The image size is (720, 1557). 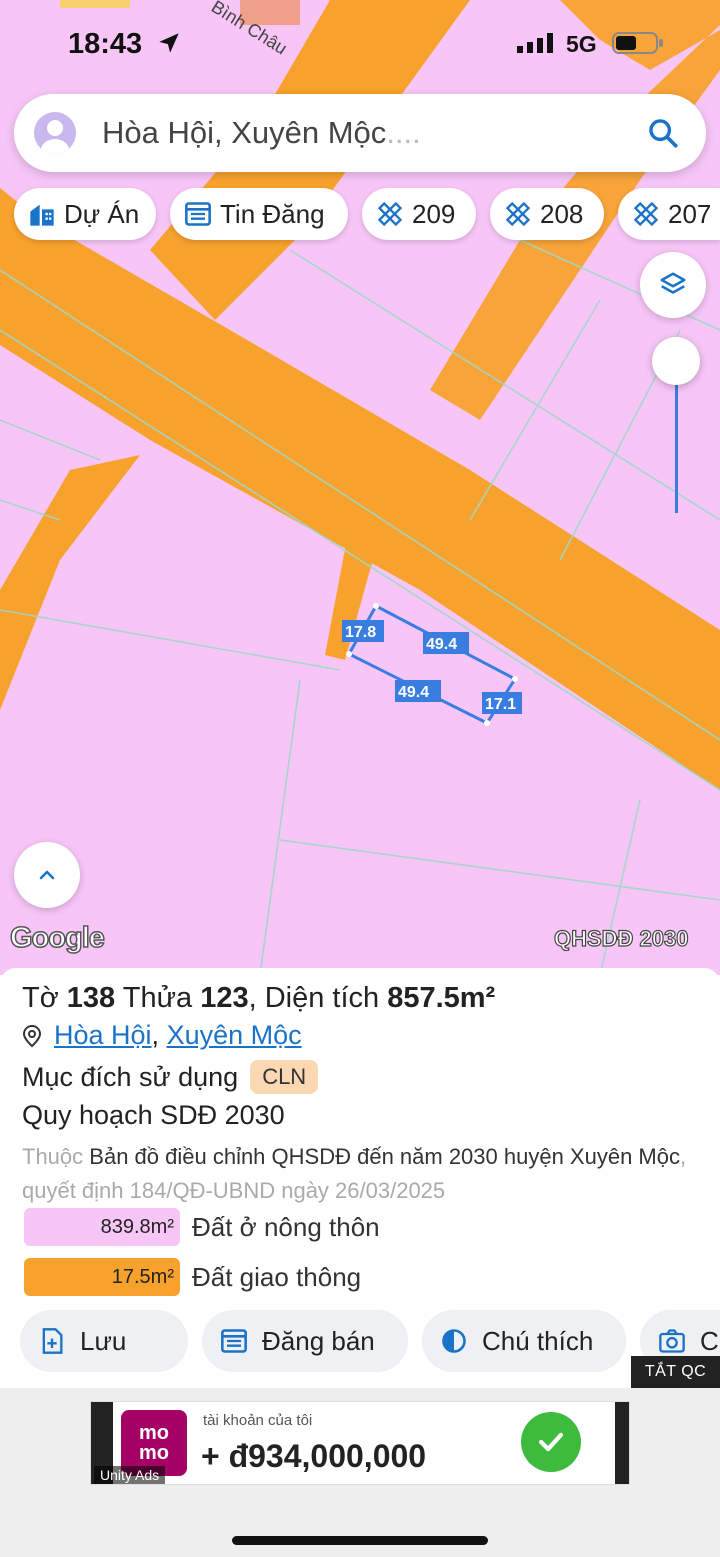 I want to click on chip-207: 207, so click(x=669, y=214).